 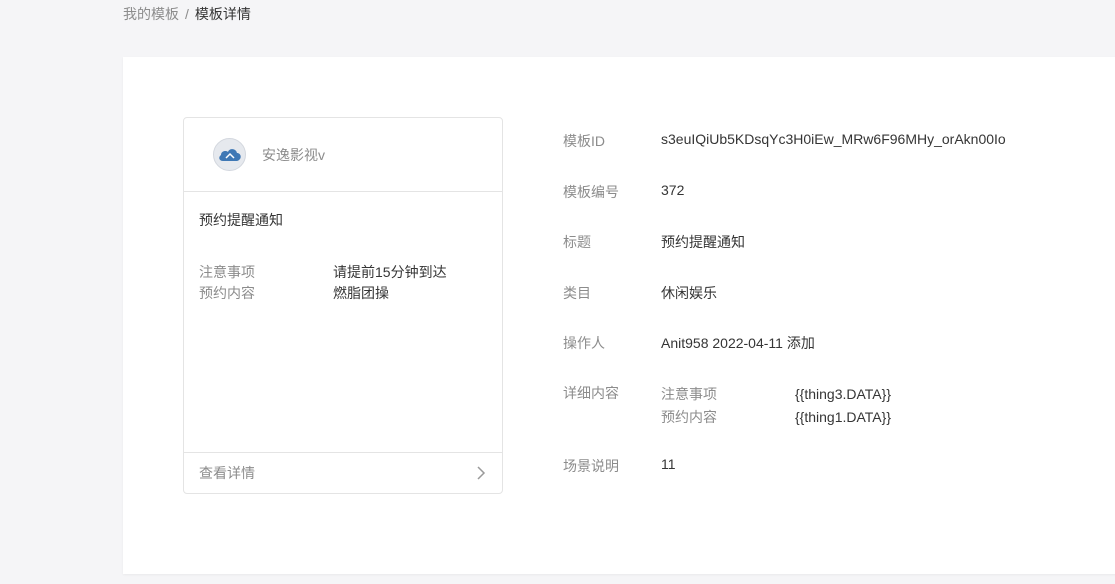 I want to click on title-value: 预约提醒通知, so click(x=703, y=242).